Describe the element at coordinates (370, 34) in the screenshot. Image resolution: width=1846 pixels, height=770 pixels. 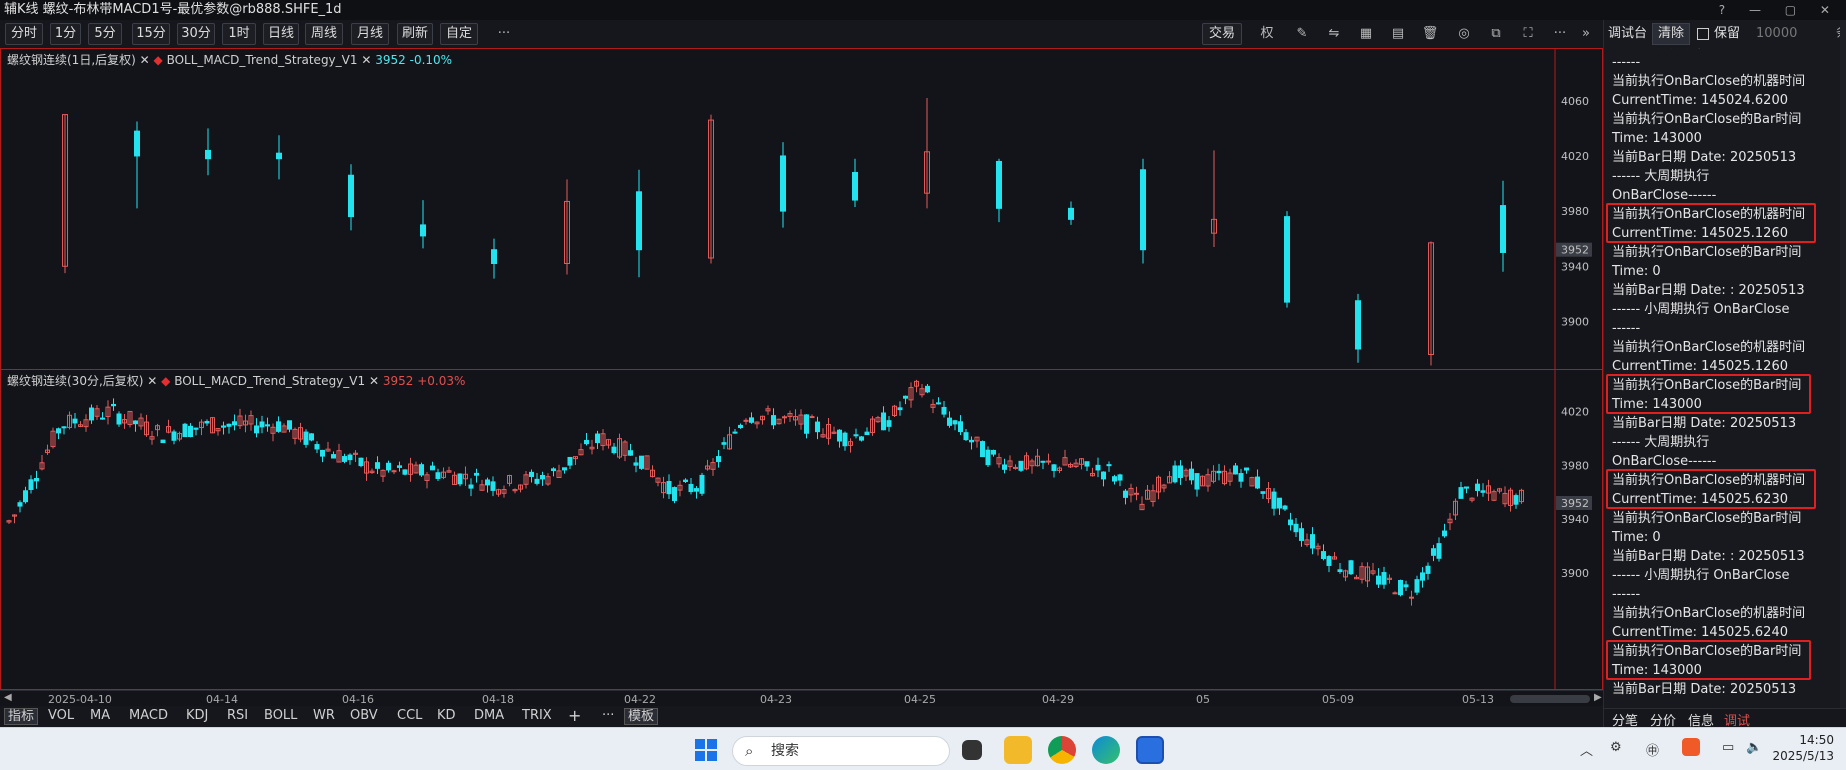
I see `period-button-8: 月线` at that location.